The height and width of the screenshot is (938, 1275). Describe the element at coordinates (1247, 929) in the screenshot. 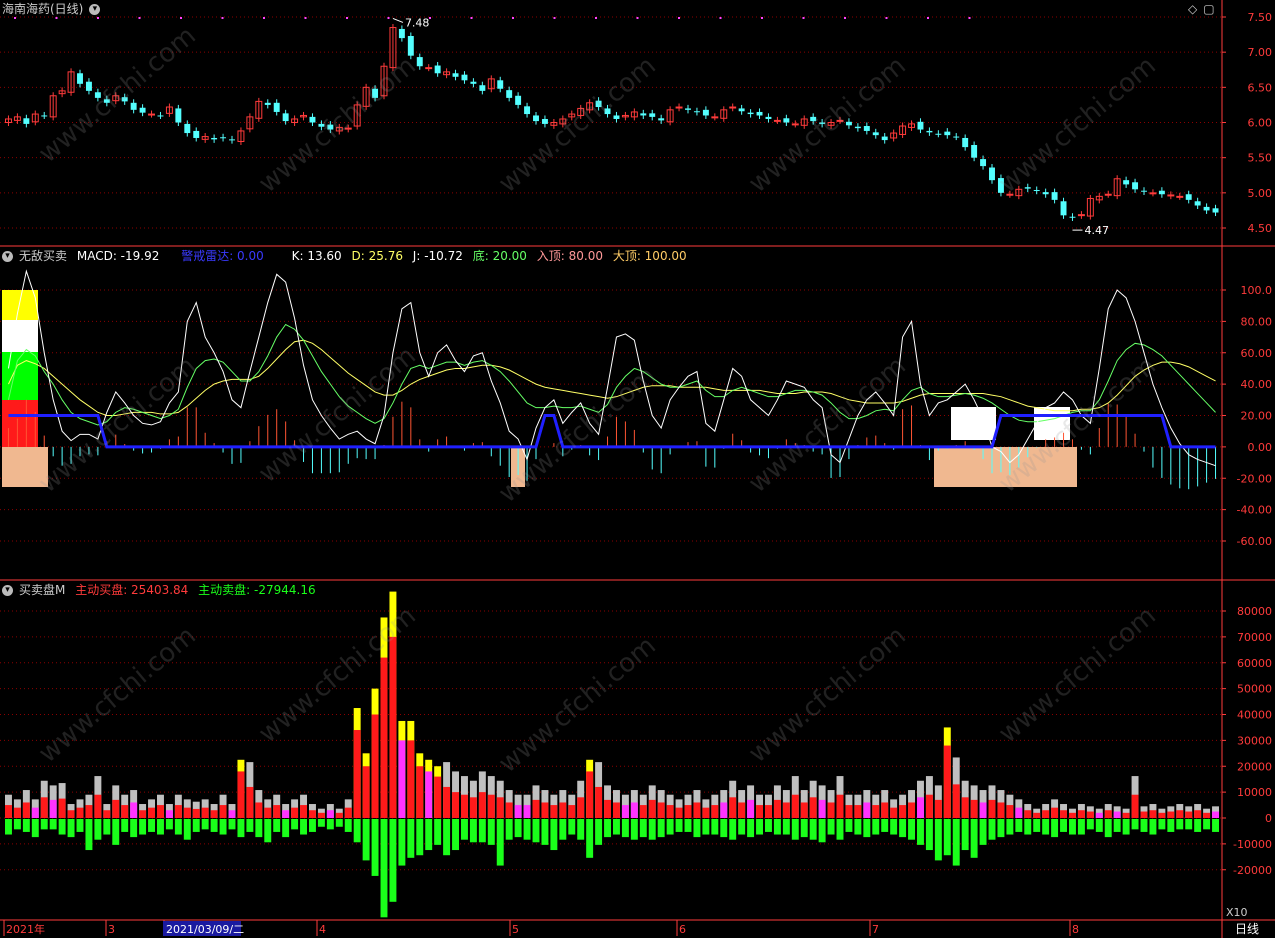

I see `period-label: 日线` at that location.